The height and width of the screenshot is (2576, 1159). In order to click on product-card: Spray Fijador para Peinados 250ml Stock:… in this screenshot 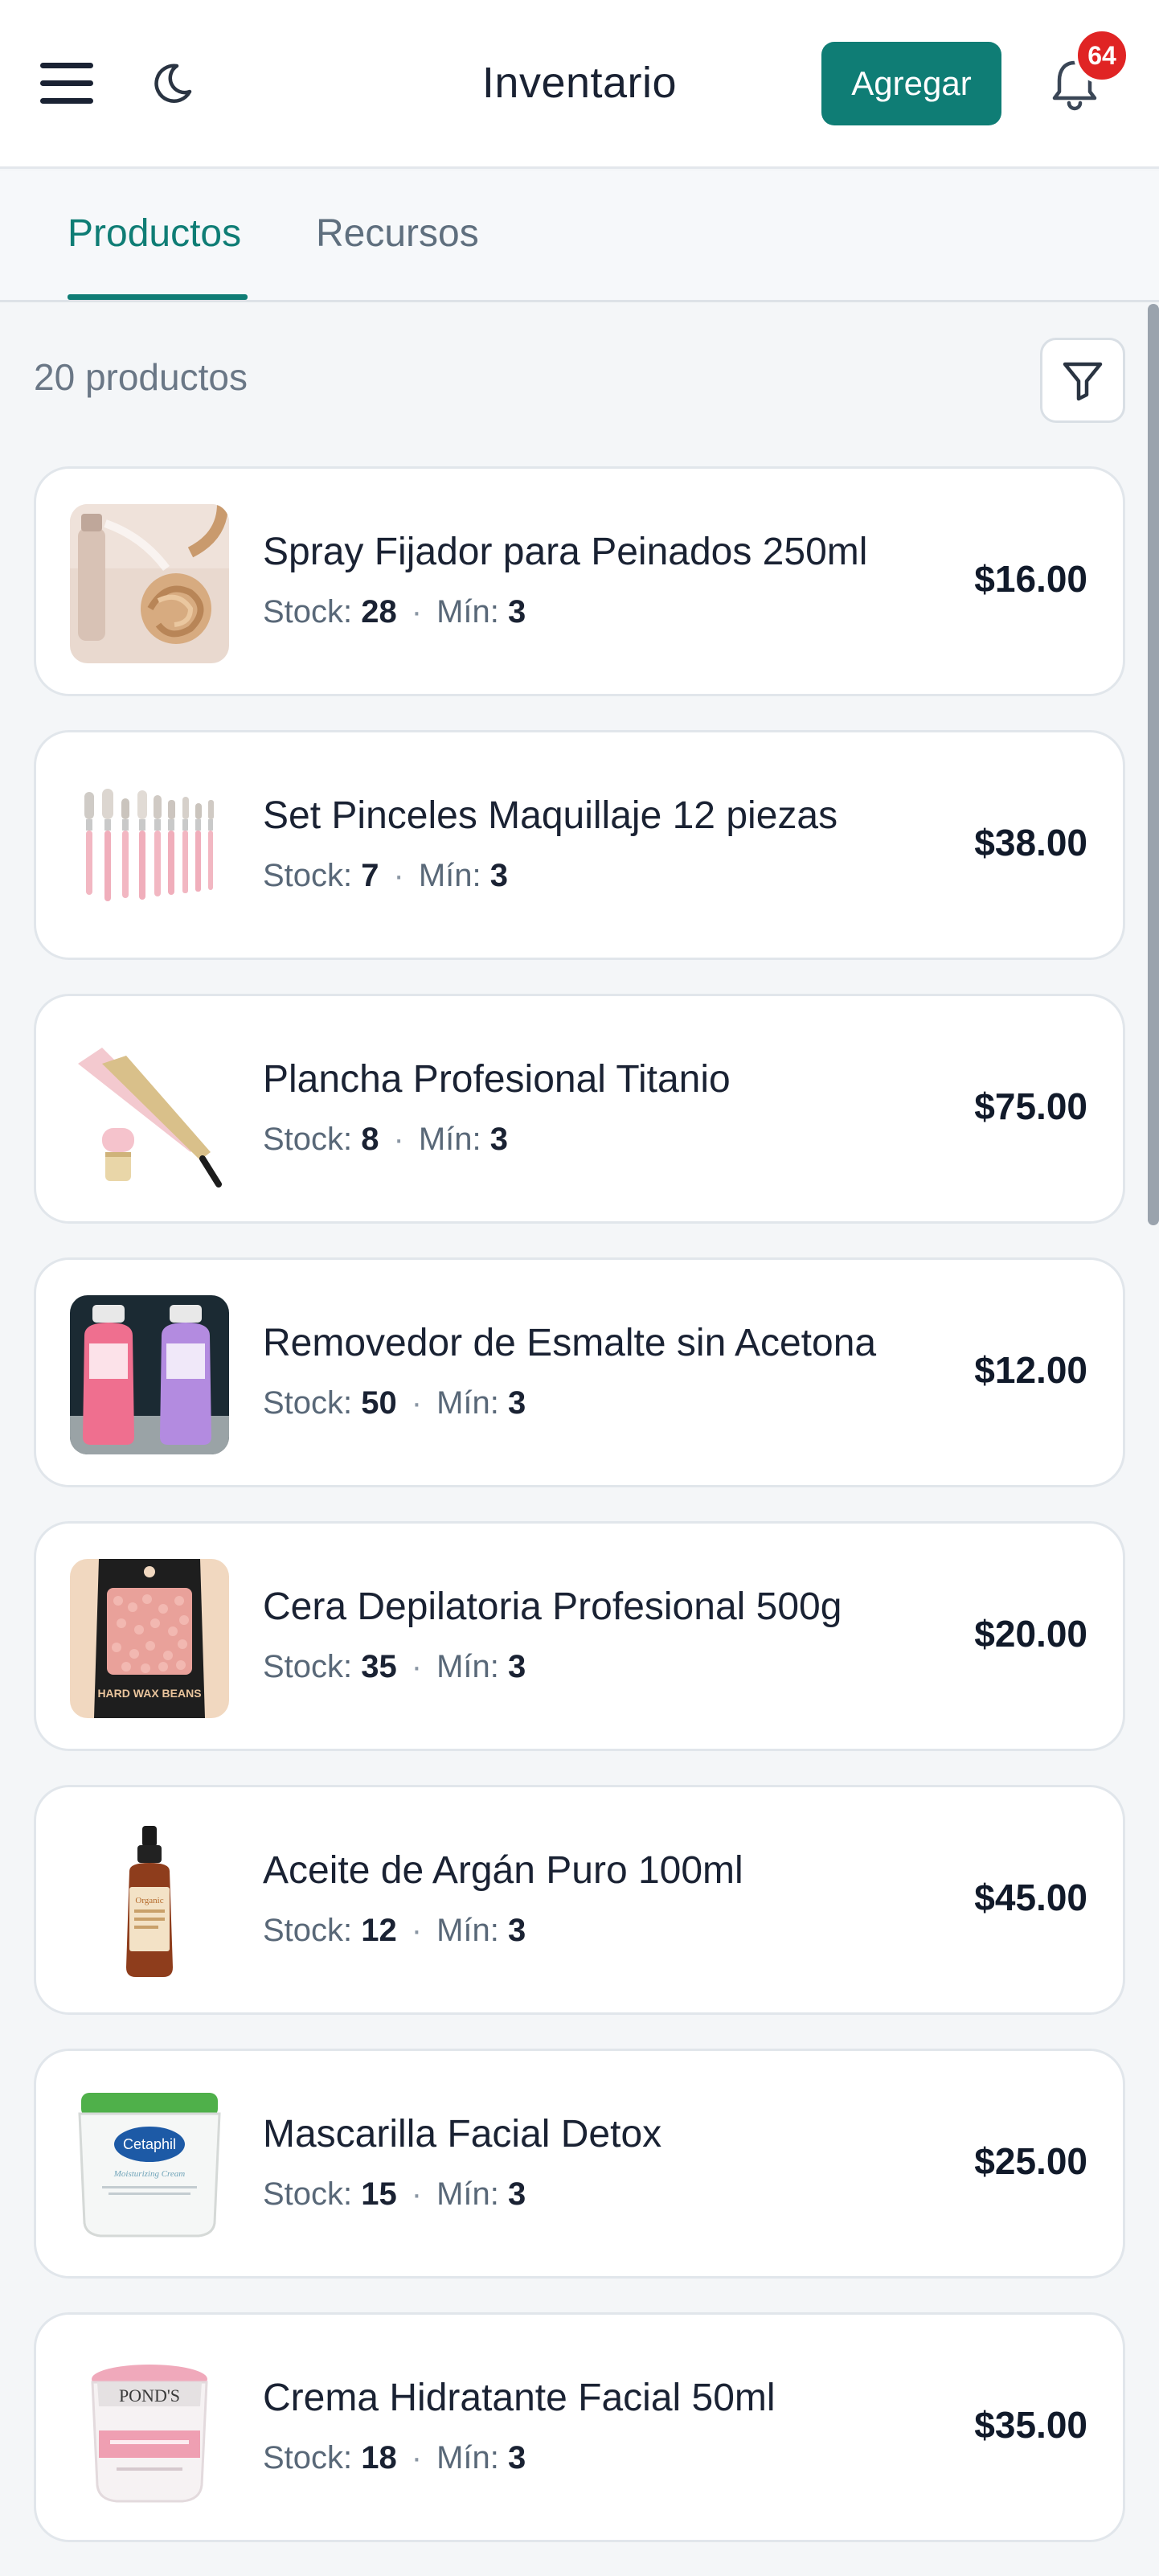, I will do `click(580, 581)`.